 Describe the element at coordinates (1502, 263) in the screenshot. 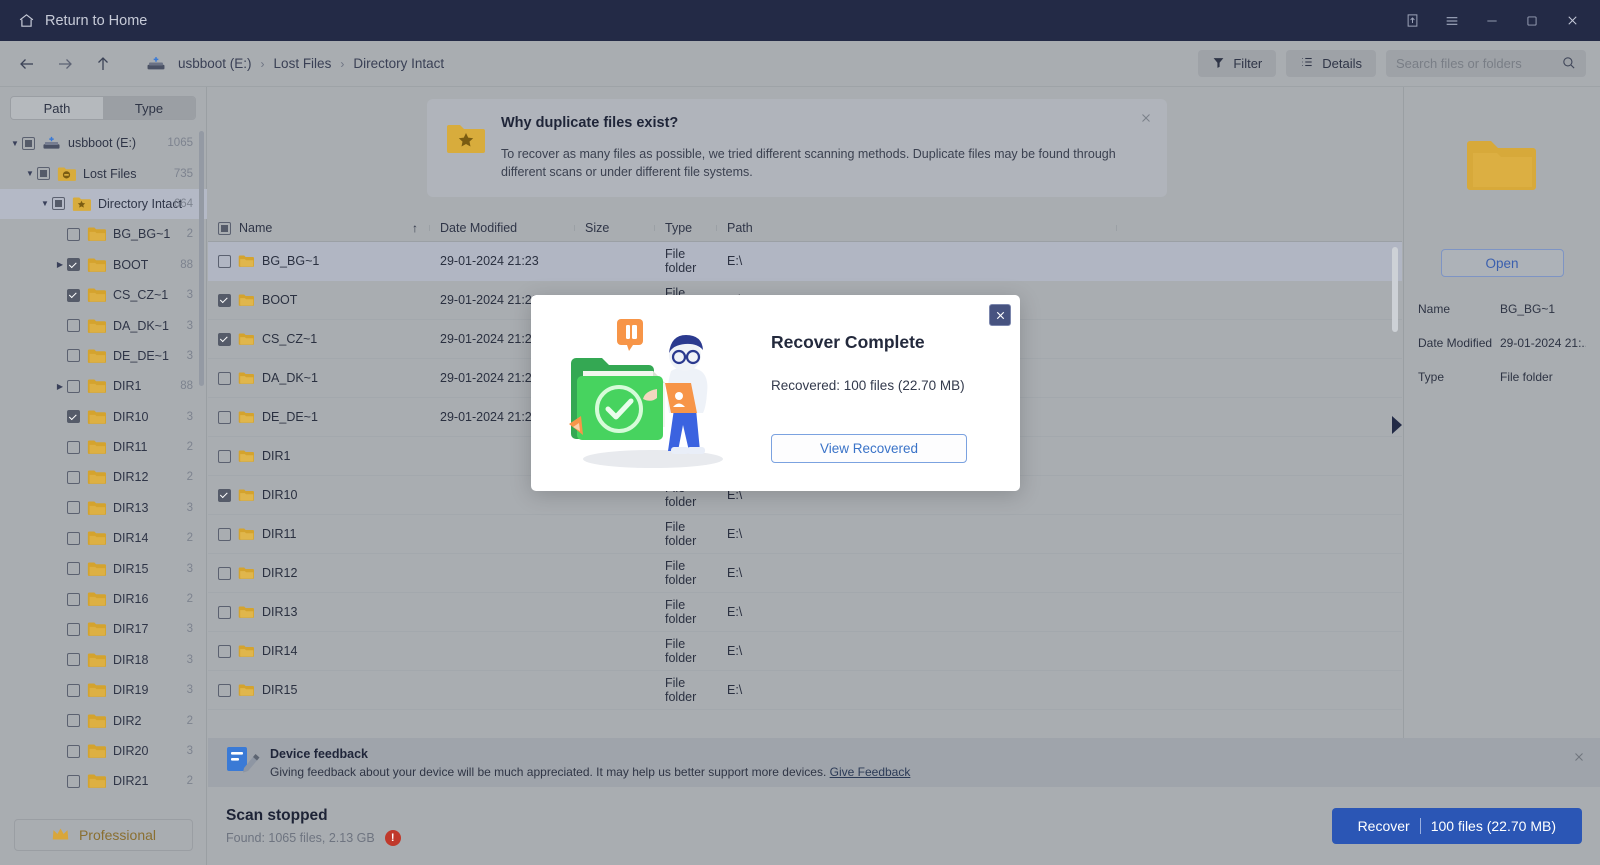

I see `open-button: Open` at that location.